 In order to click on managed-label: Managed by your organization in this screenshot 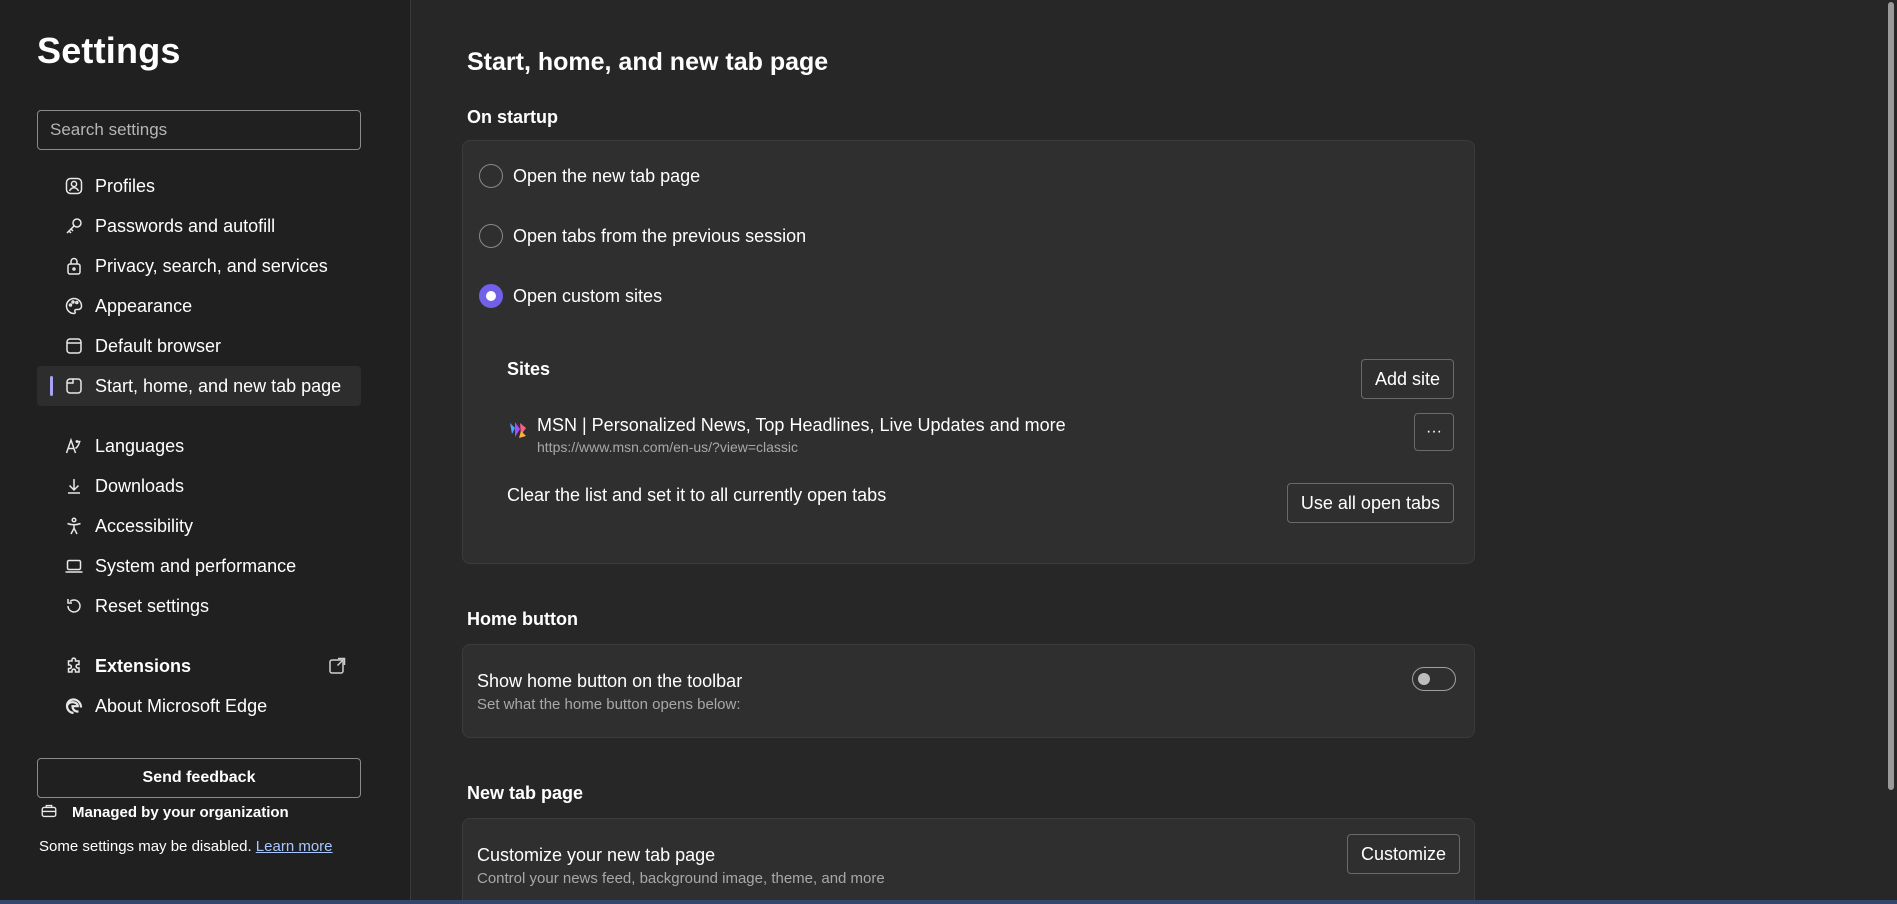, I will do `click(180, 812)`.